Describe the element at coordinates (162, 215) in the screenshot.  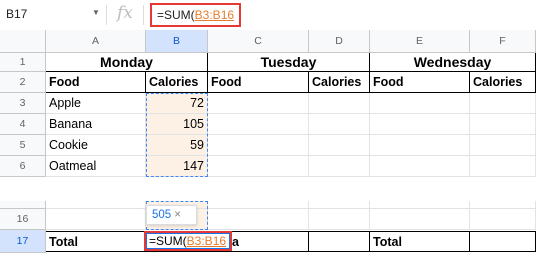
I see `sum-preview-value: 505` at that location.